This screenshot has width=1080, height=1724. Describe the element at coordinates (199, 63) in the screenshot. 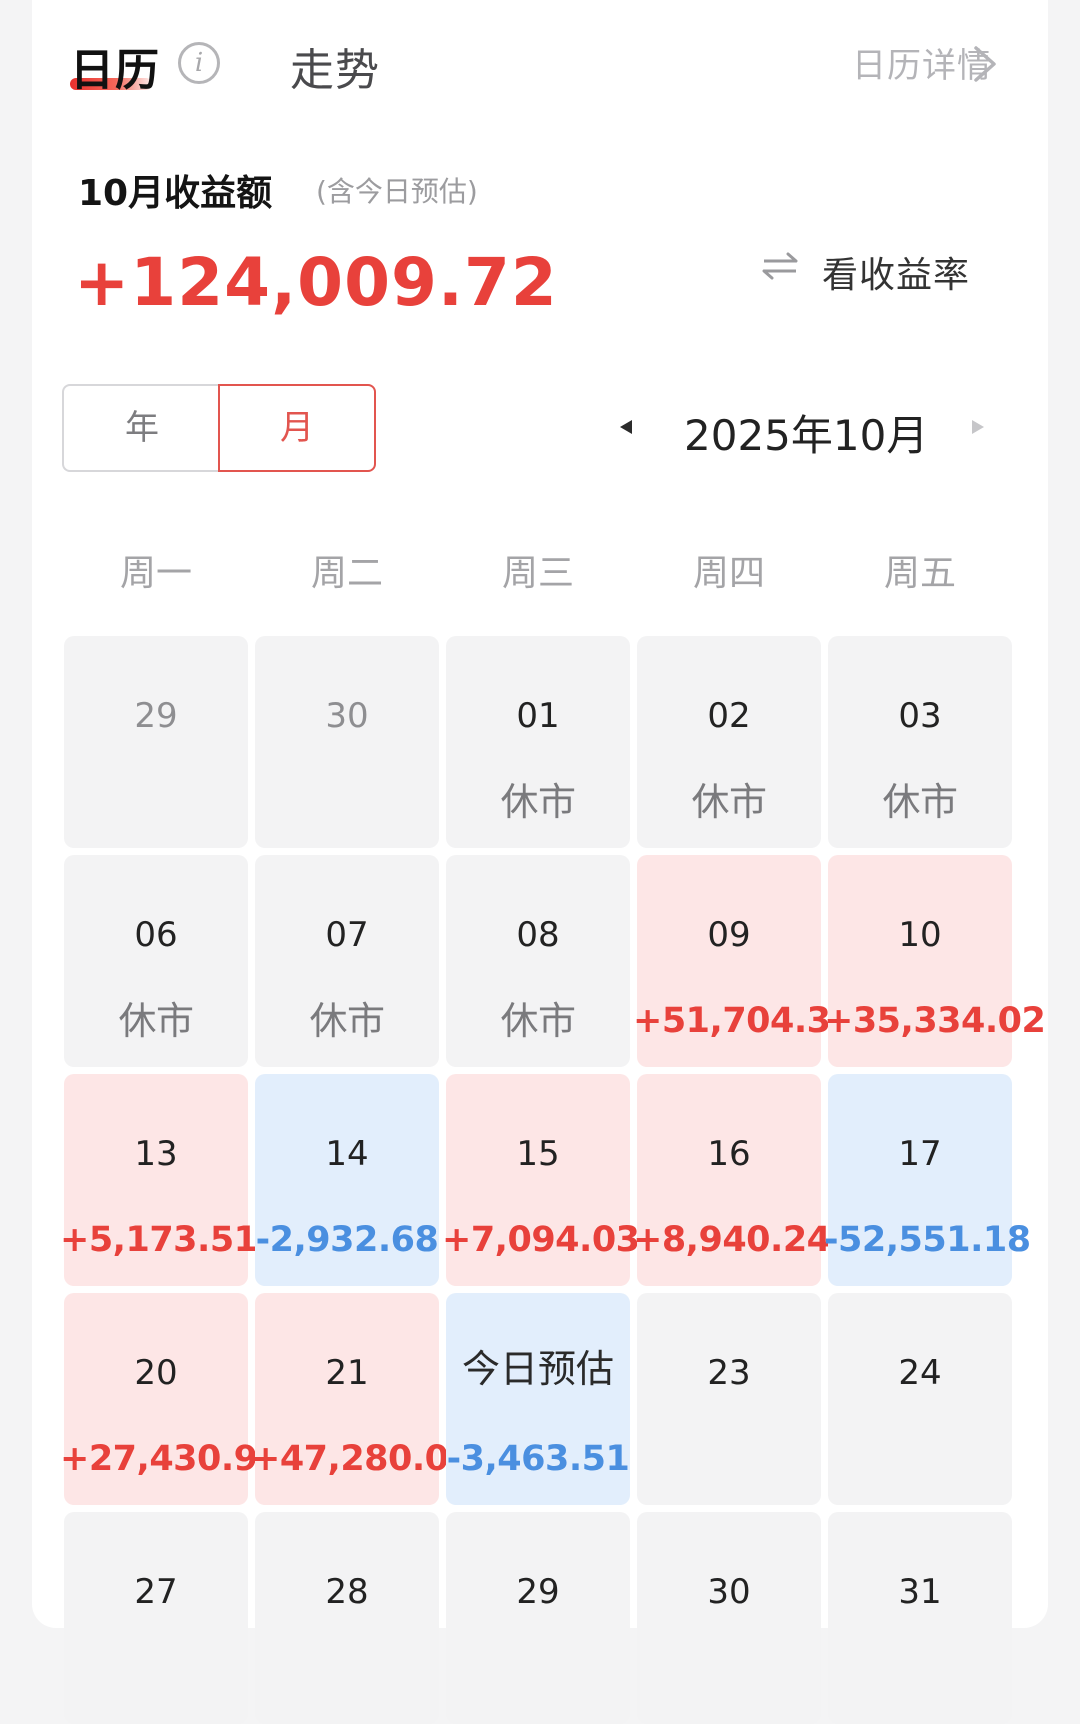

I see `info-icon: i` at that location.